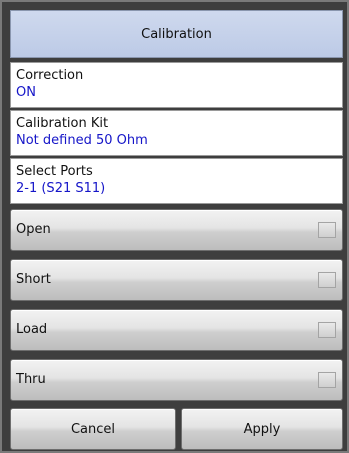 The height and width of the screenshot is (453, 349). Describe the element at coordinates (54, 171) in the screenshot. I see `select-ports-label: Select Ports` at that location.